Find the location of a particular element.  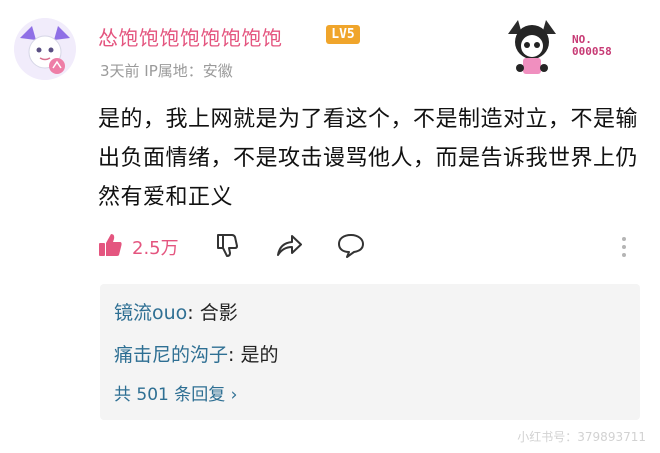

thumb-up-icon is located at coordinates (110, 247).